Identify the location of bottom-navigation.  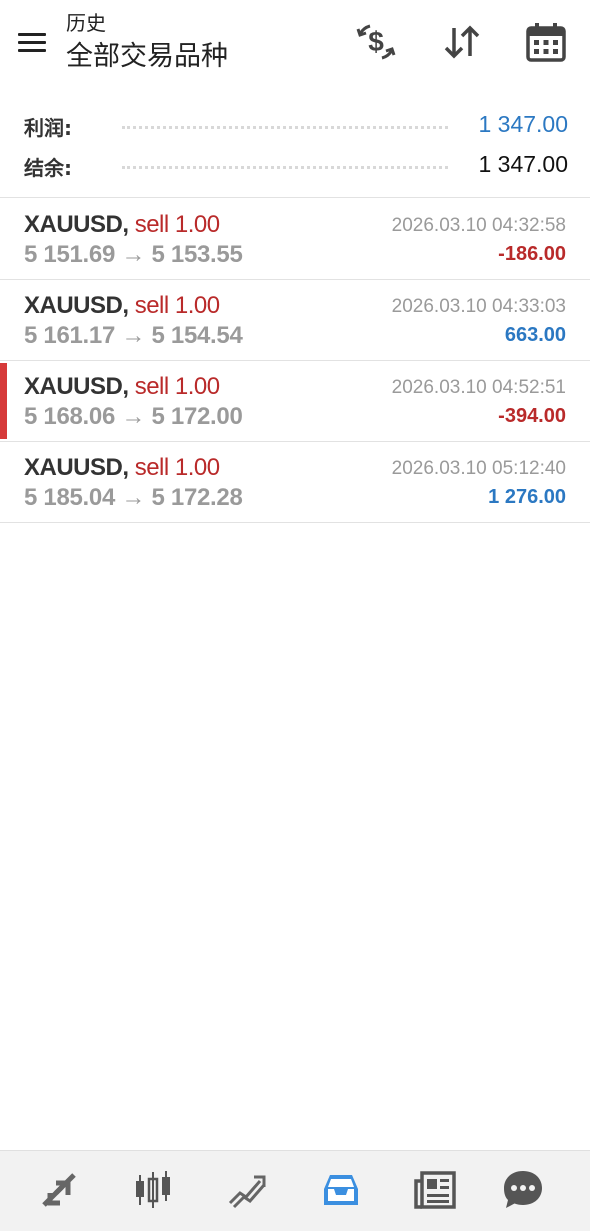
(295, 1190).